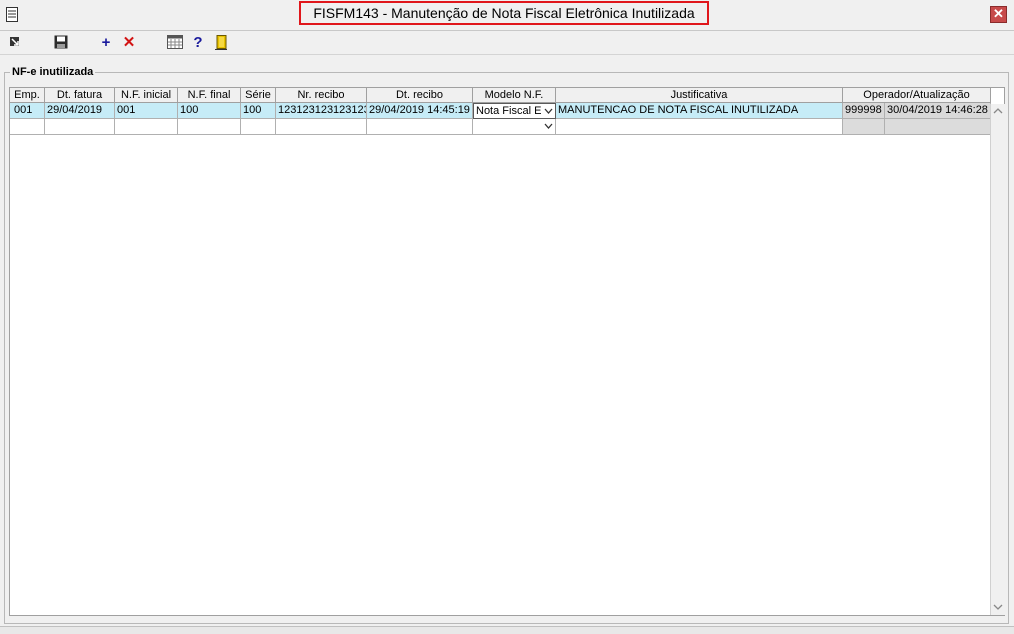  I want to click on header-dt-recibo: Dt. recibo, so click(420, 95).